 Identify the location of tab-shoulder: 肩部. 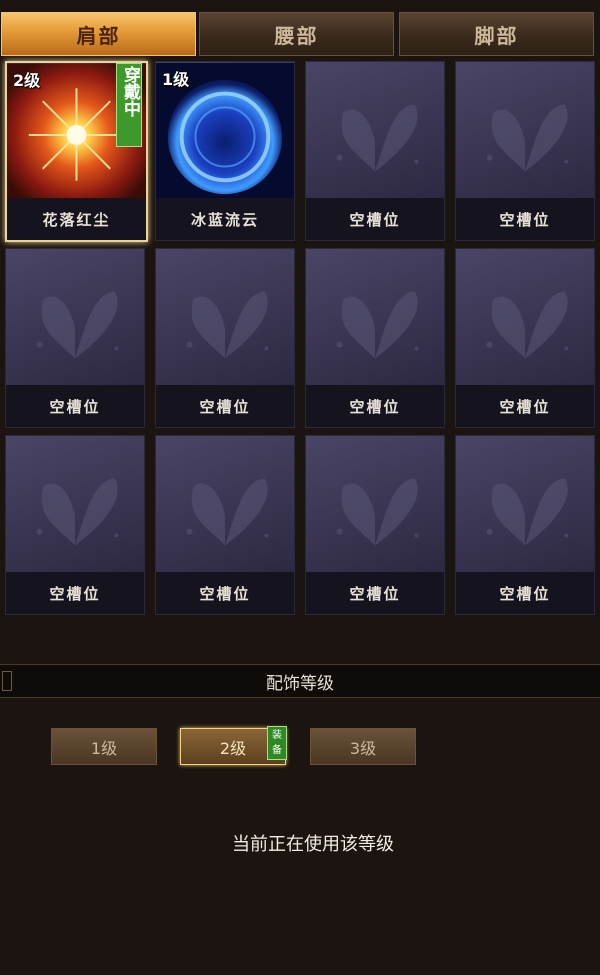
(98, 34).